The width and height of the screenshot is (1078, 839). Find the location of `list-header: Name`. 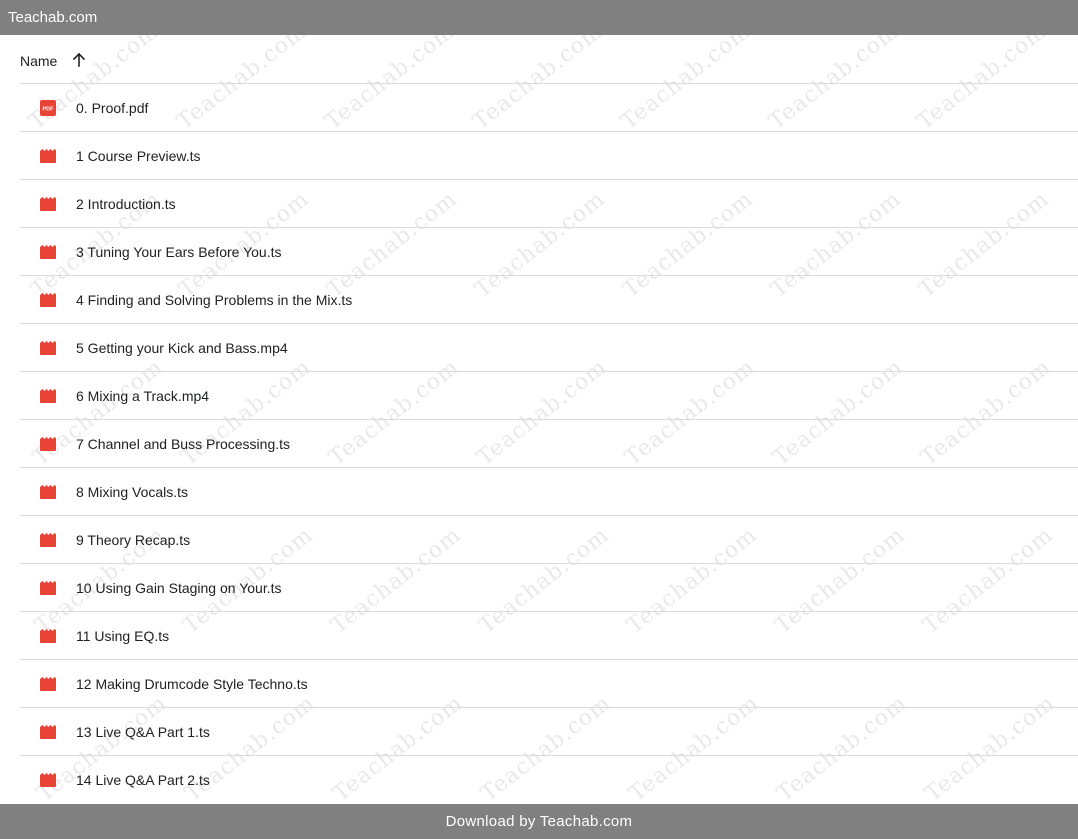

list-header: Name is located at coordinates (549, 60).